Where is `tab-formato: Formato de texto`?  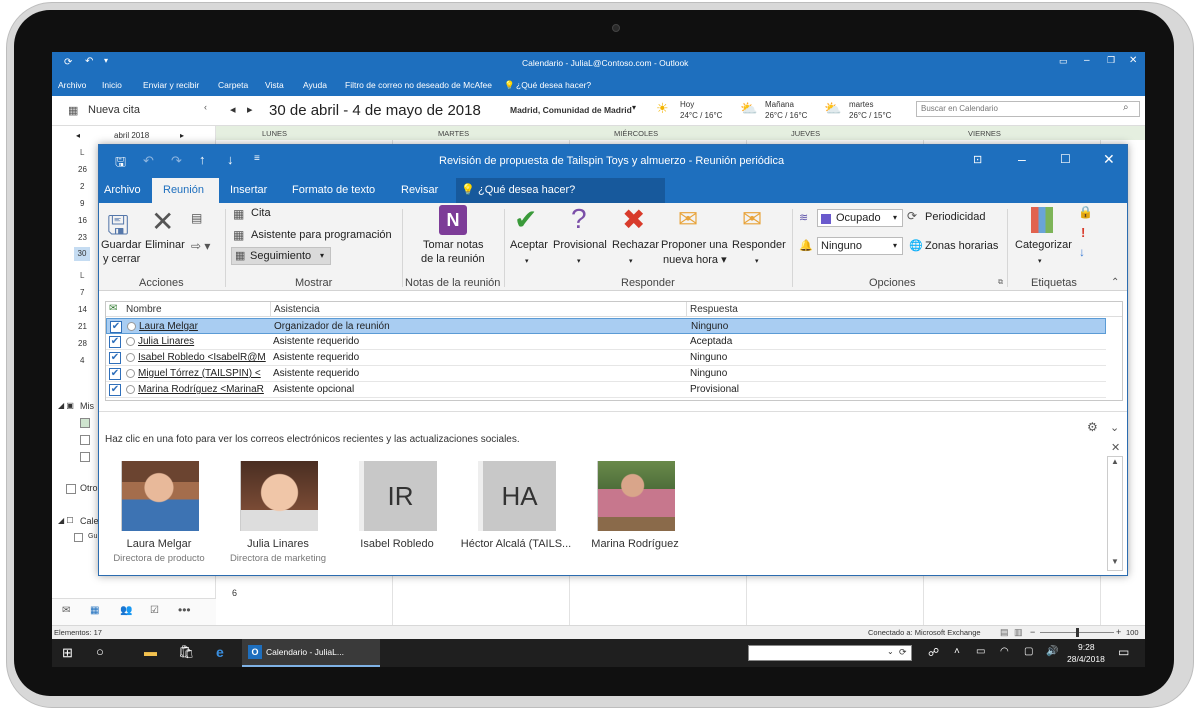 tab-formato: Formato de texto is located at coordinates (333, 190).